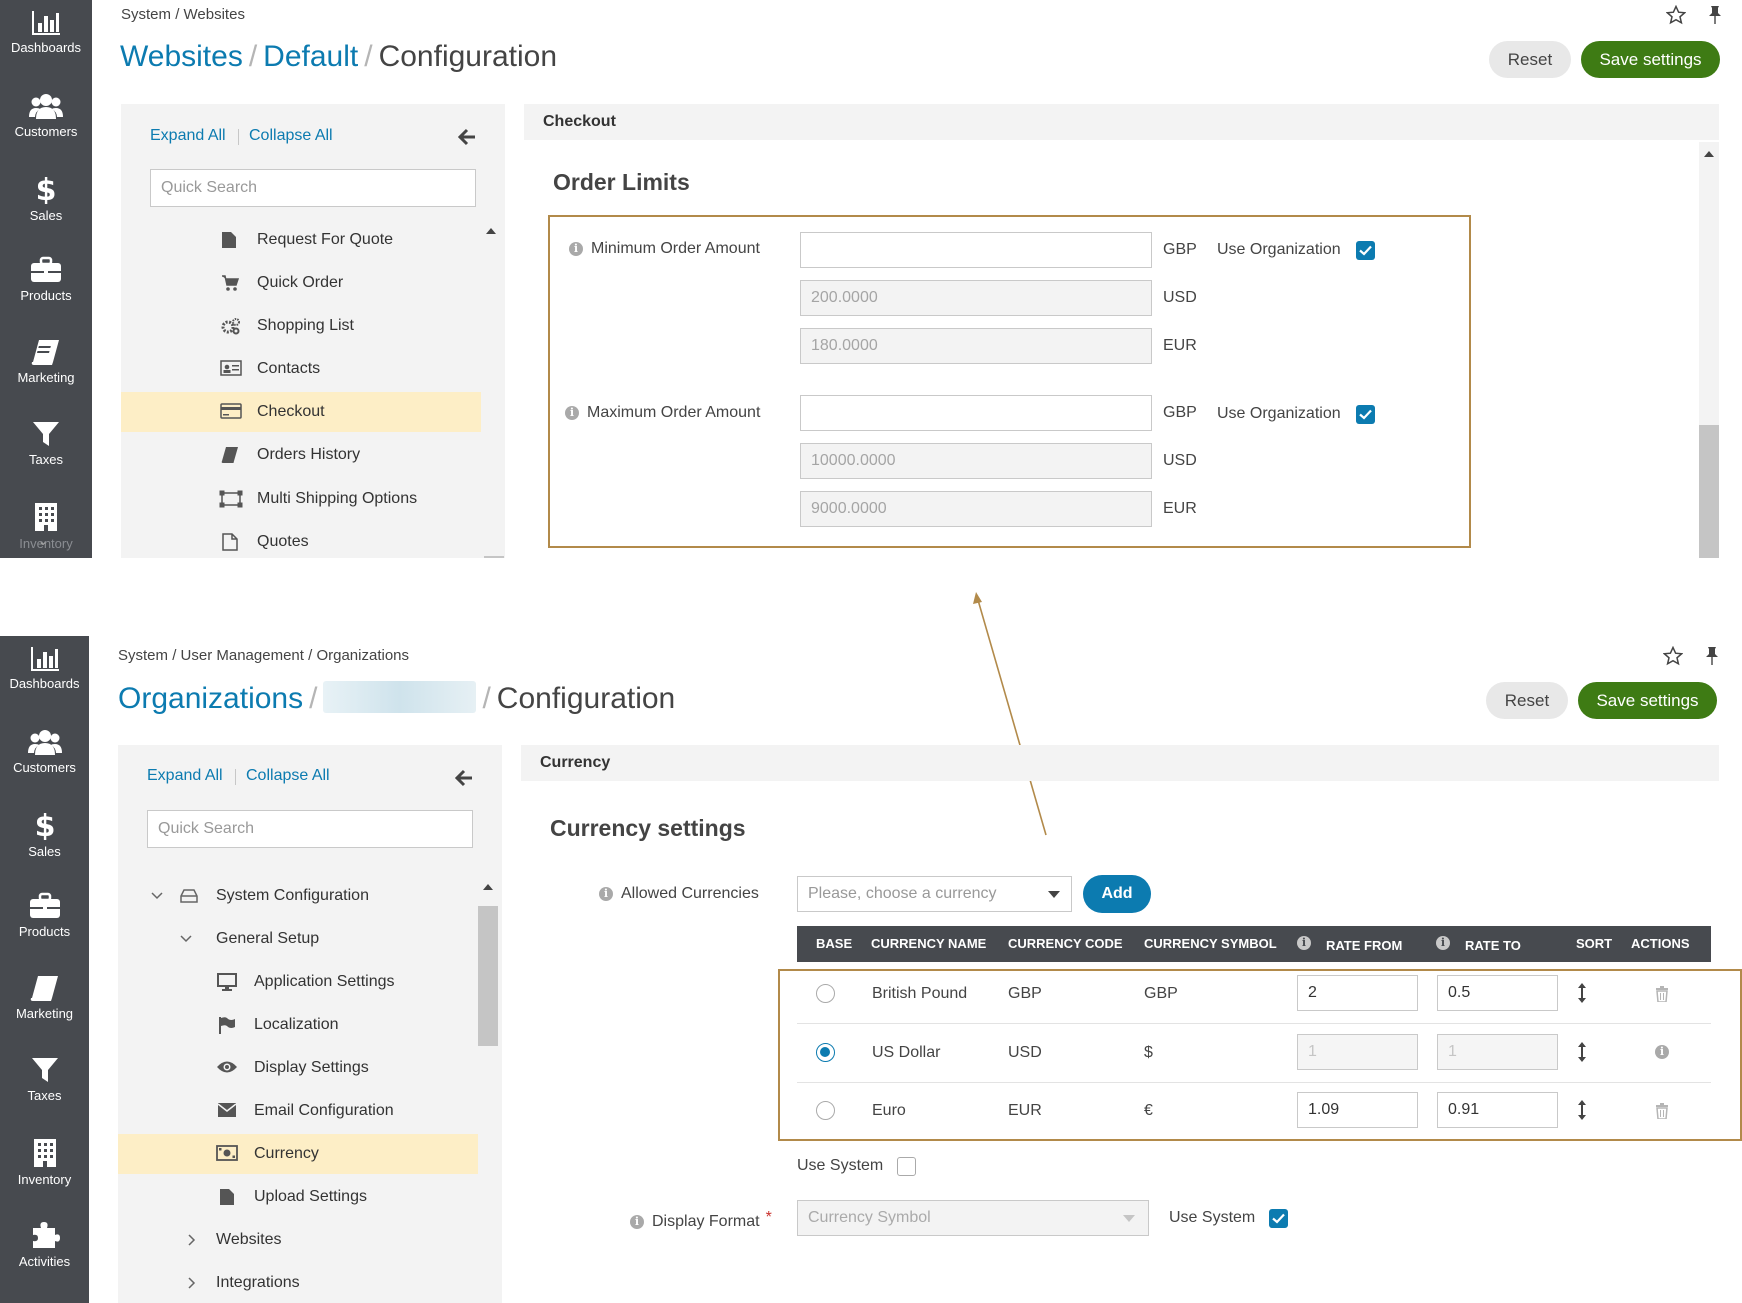 This screenshot has height=1303, width=1742. What do you see at coordinates (976, 250) in the screenshot?
I see `min-amount-gbp-input` at bounding box center [976, 250].